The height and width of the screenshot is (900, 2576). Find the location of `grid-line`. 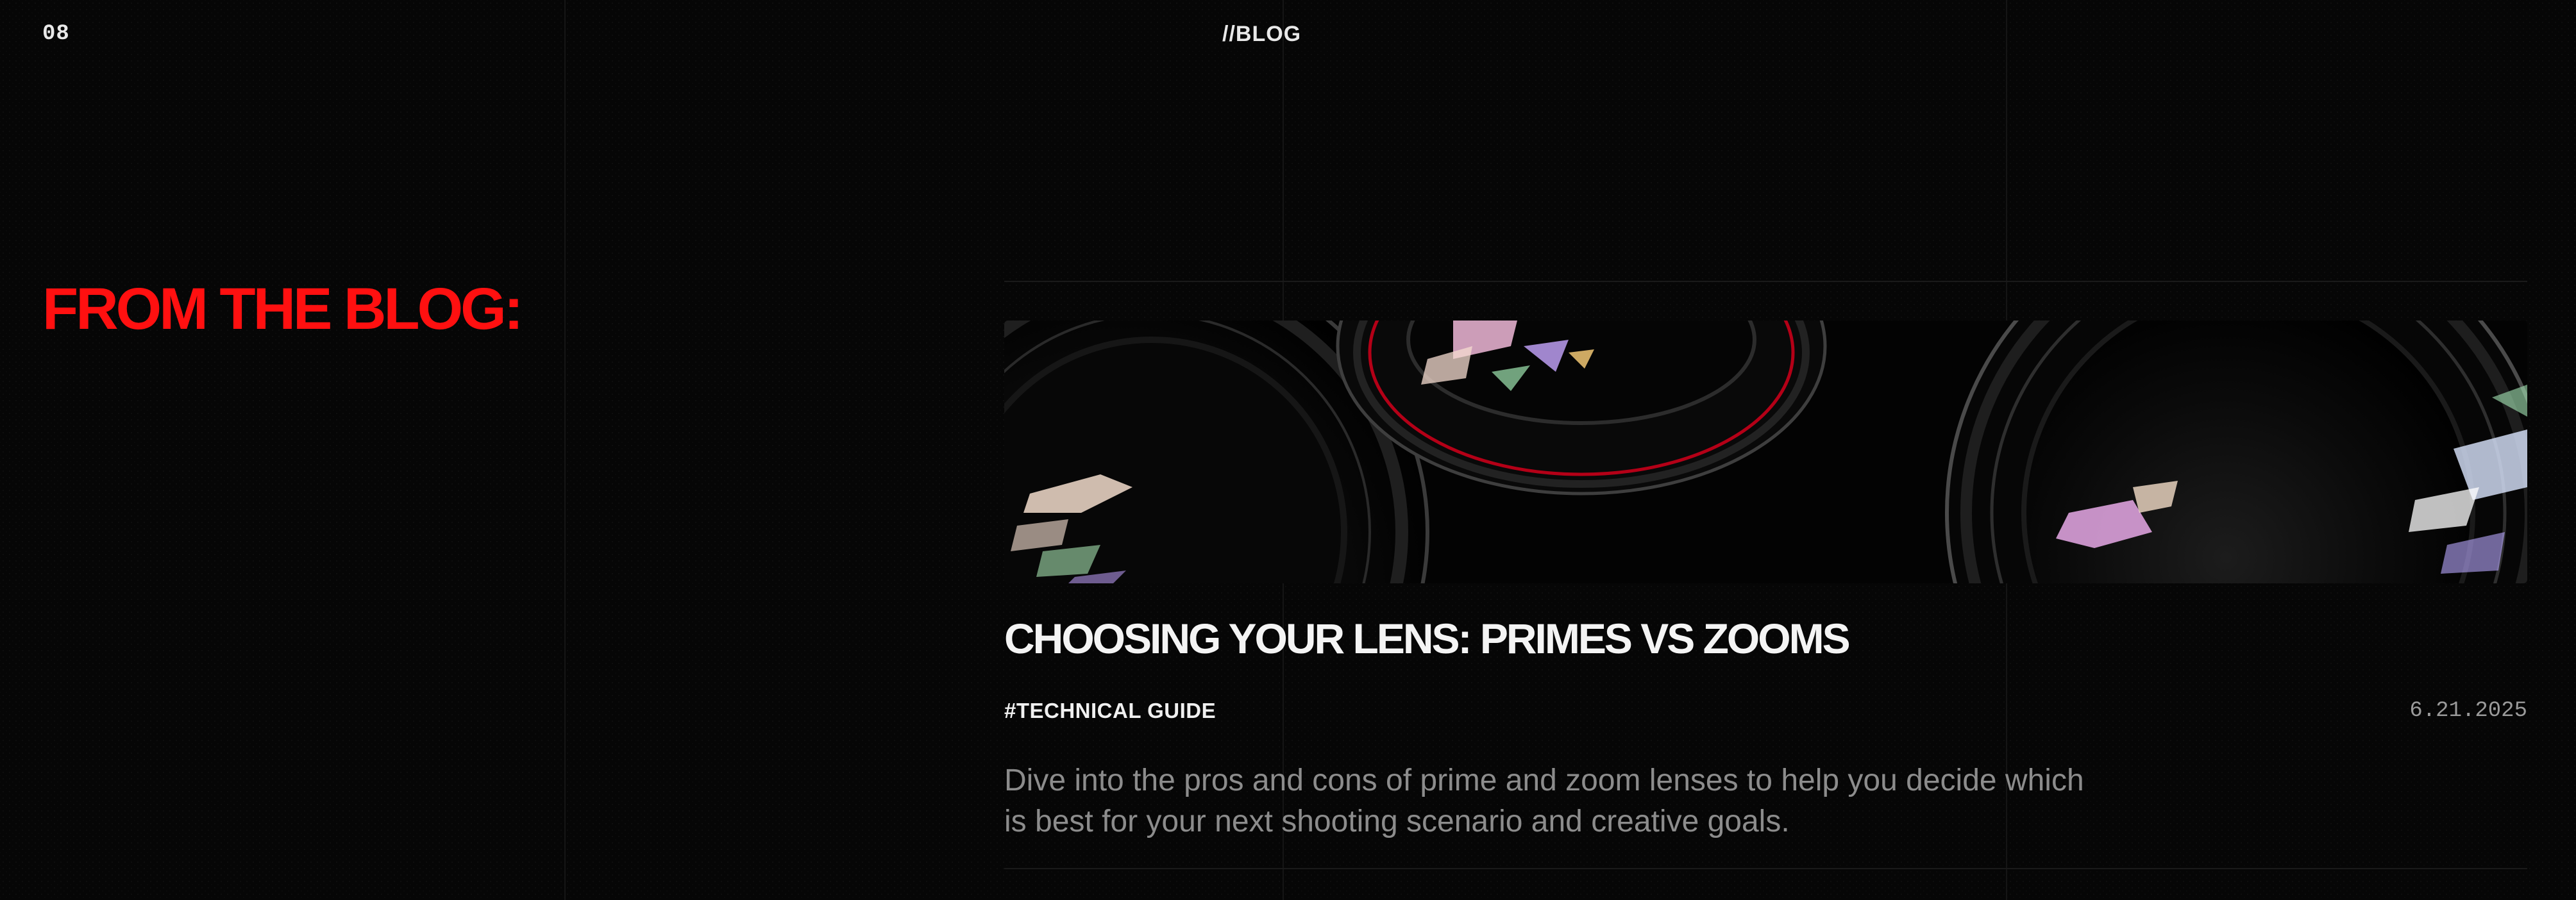

grid-line is located at coordinates (565, 450).